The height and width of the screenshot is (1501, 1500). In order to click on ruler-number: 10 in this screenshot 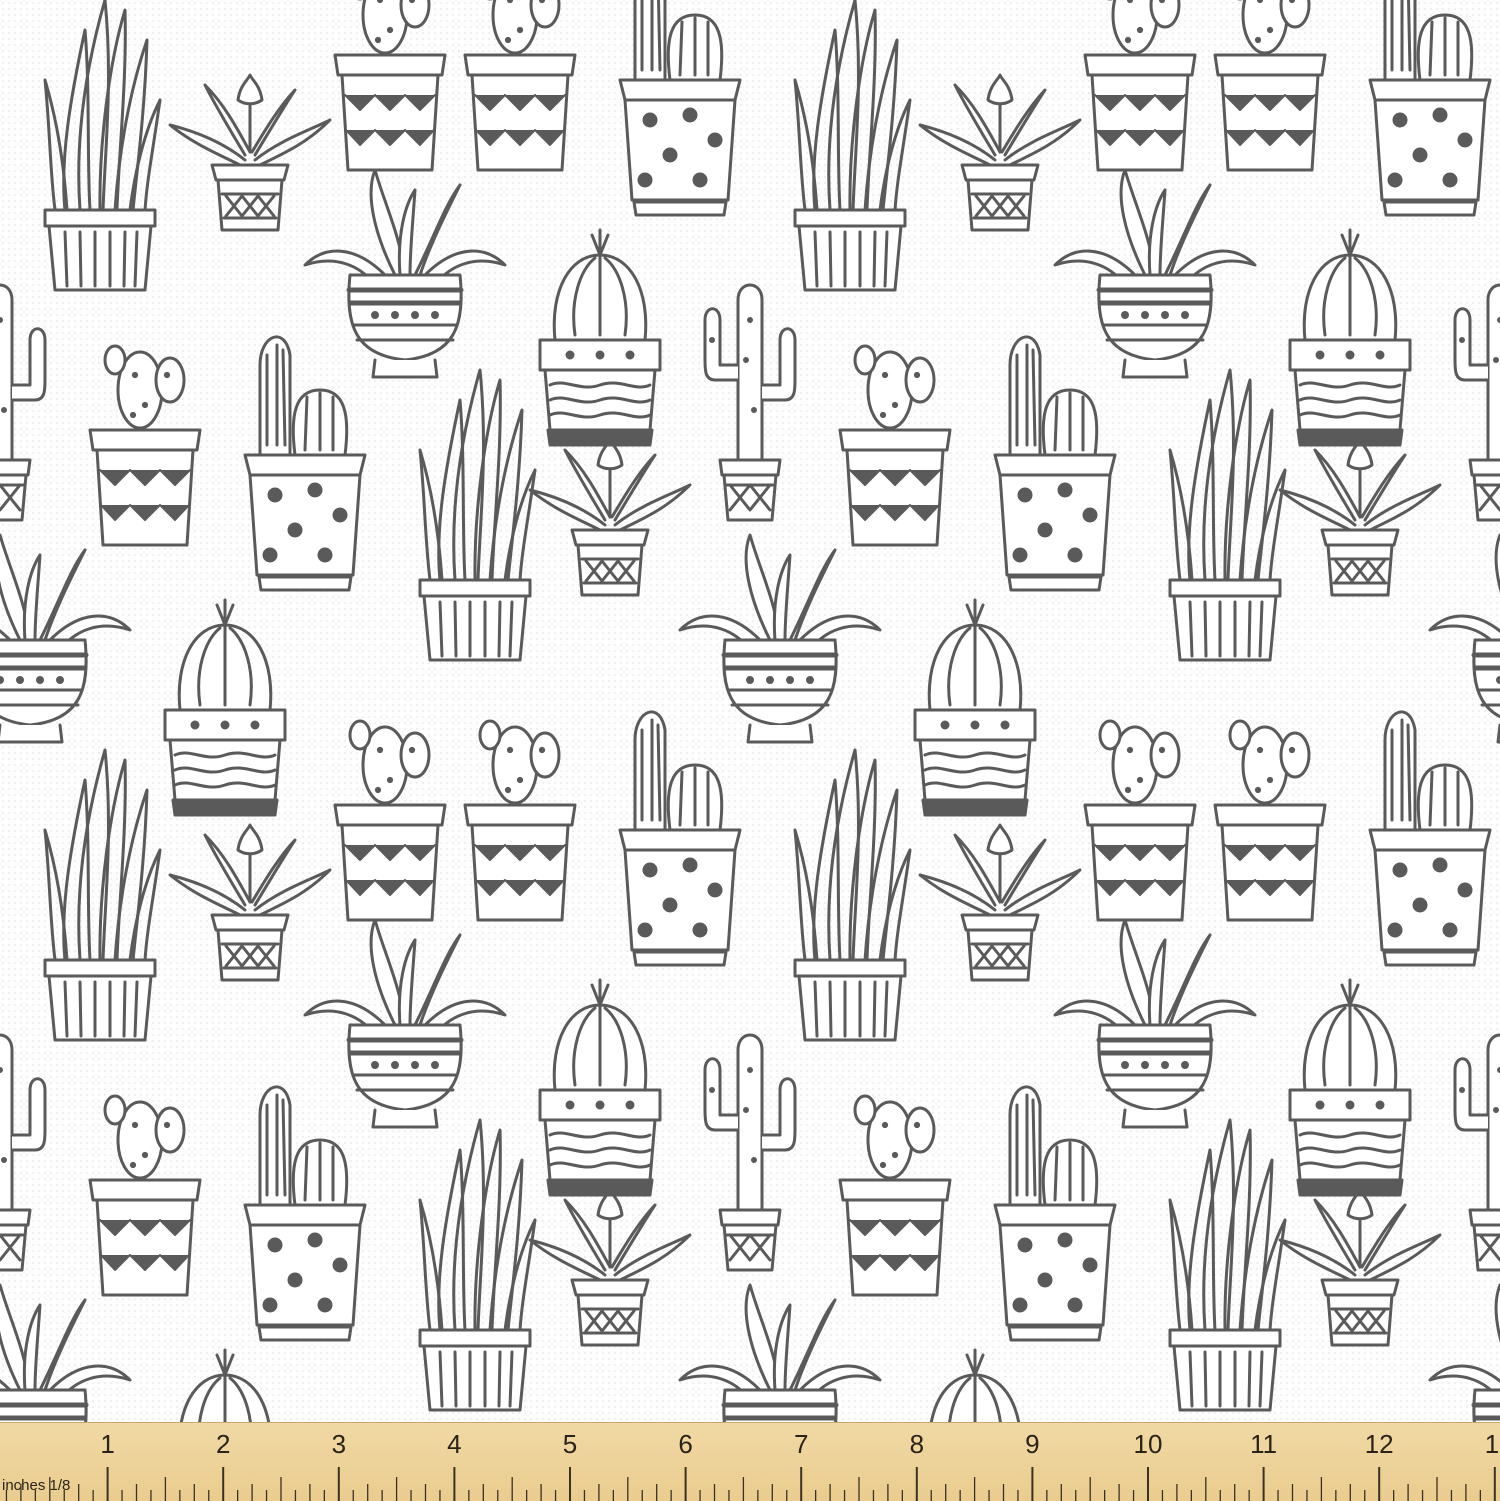, I will do `click(1148, 1444)`.